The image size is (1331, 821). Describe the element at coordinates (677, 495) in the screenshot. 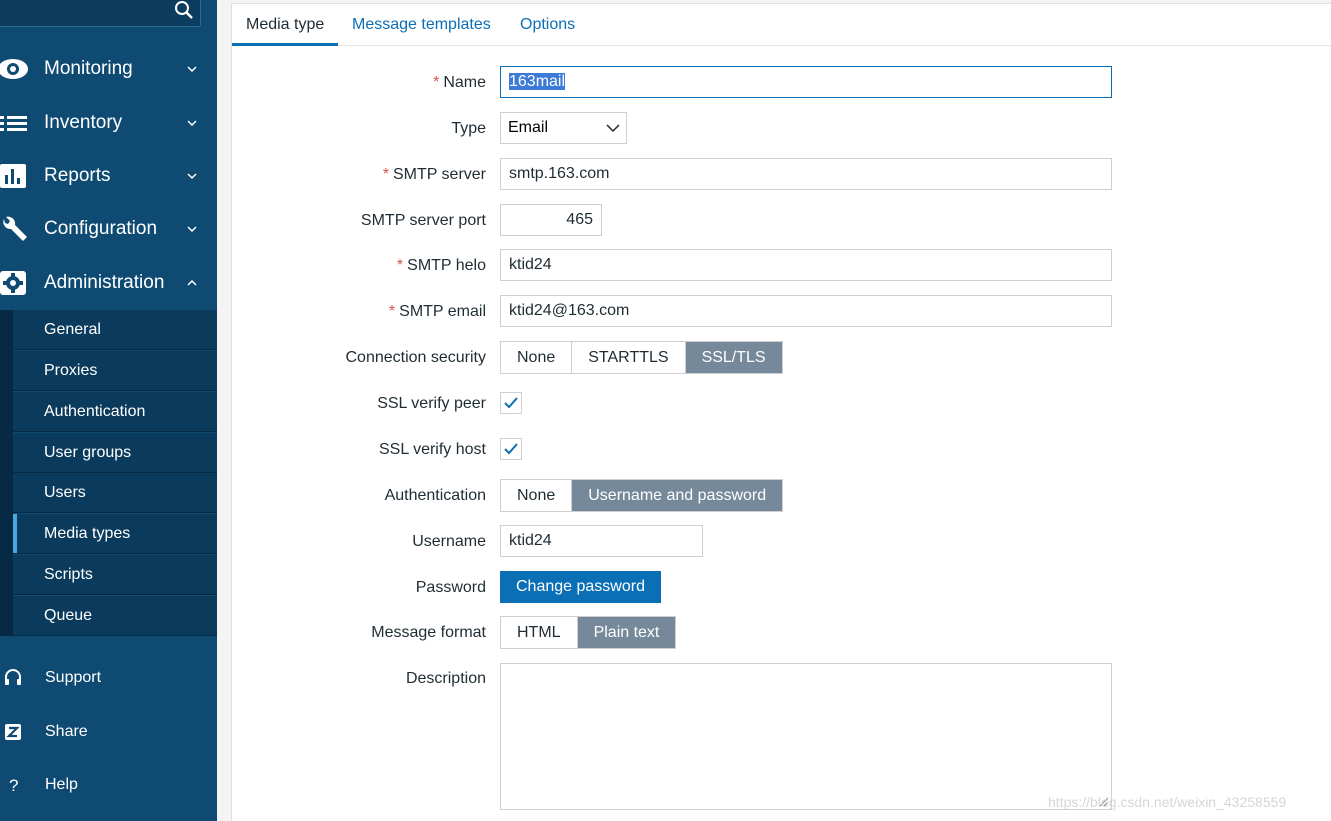

I see `auth-username-password: Username and password` at that location.